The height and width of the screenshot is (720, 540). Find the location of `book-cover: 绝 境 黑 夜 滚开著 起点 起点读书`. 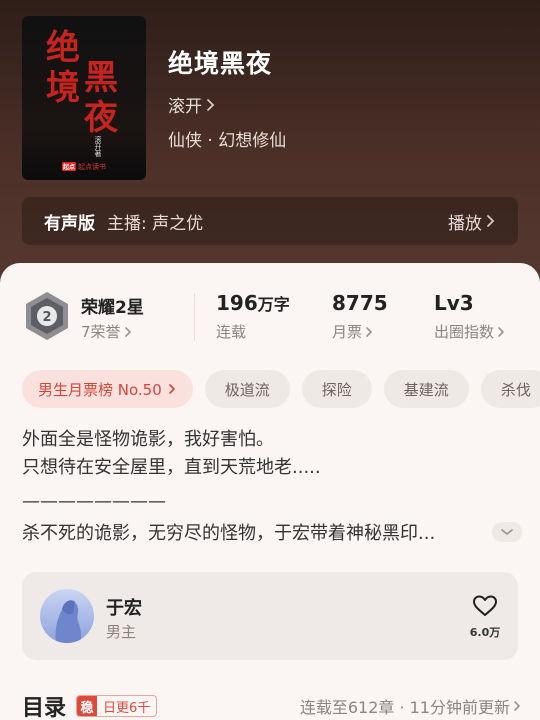

book-cover: 绝 境 黑 夜 滚开著 起点 起点读书 is located at coordinates (84, 98).